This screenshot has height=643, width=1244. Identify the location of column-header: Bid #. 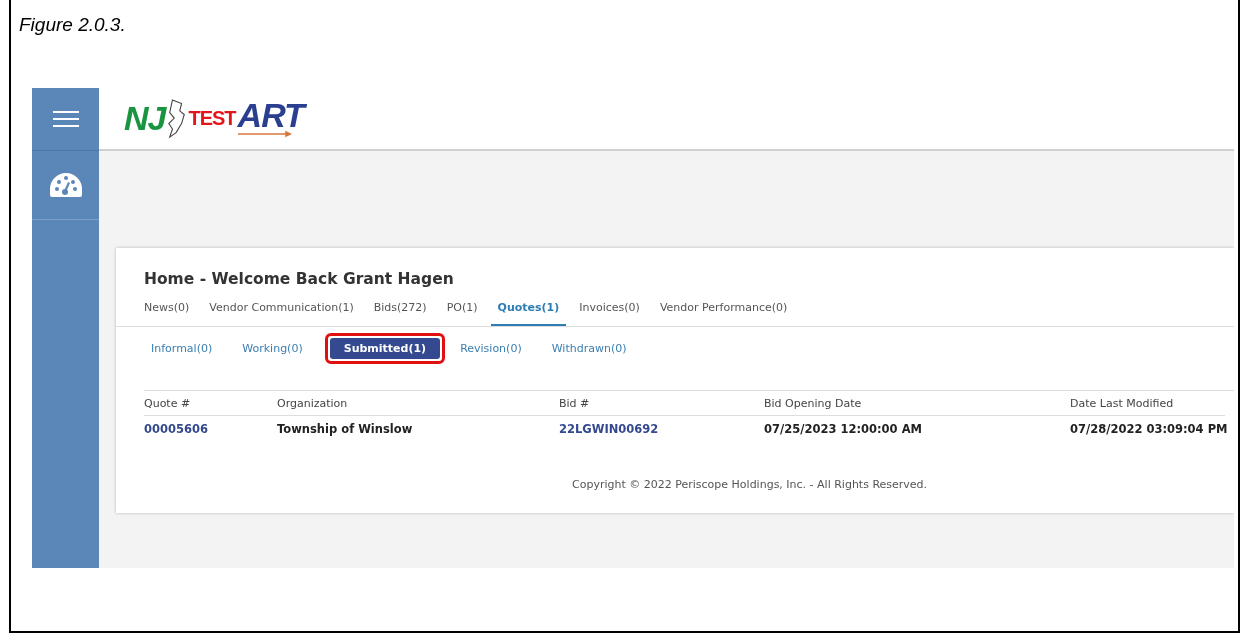
(661, 406).